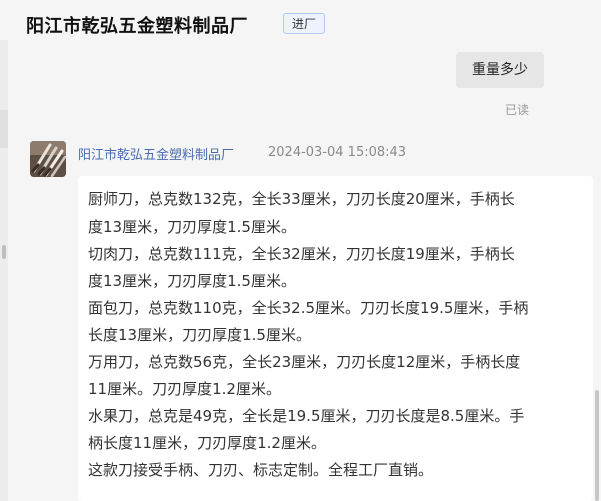 Image resolution: width=601 pixels, height=501 pixels. What do you see at coordinates (301, 199) in the screenshot?
I see `message-line: 厨师刀，总克数132克，全长33厘米，刀刃长度20厘米，手柄长` at bounding box center [301, 199].